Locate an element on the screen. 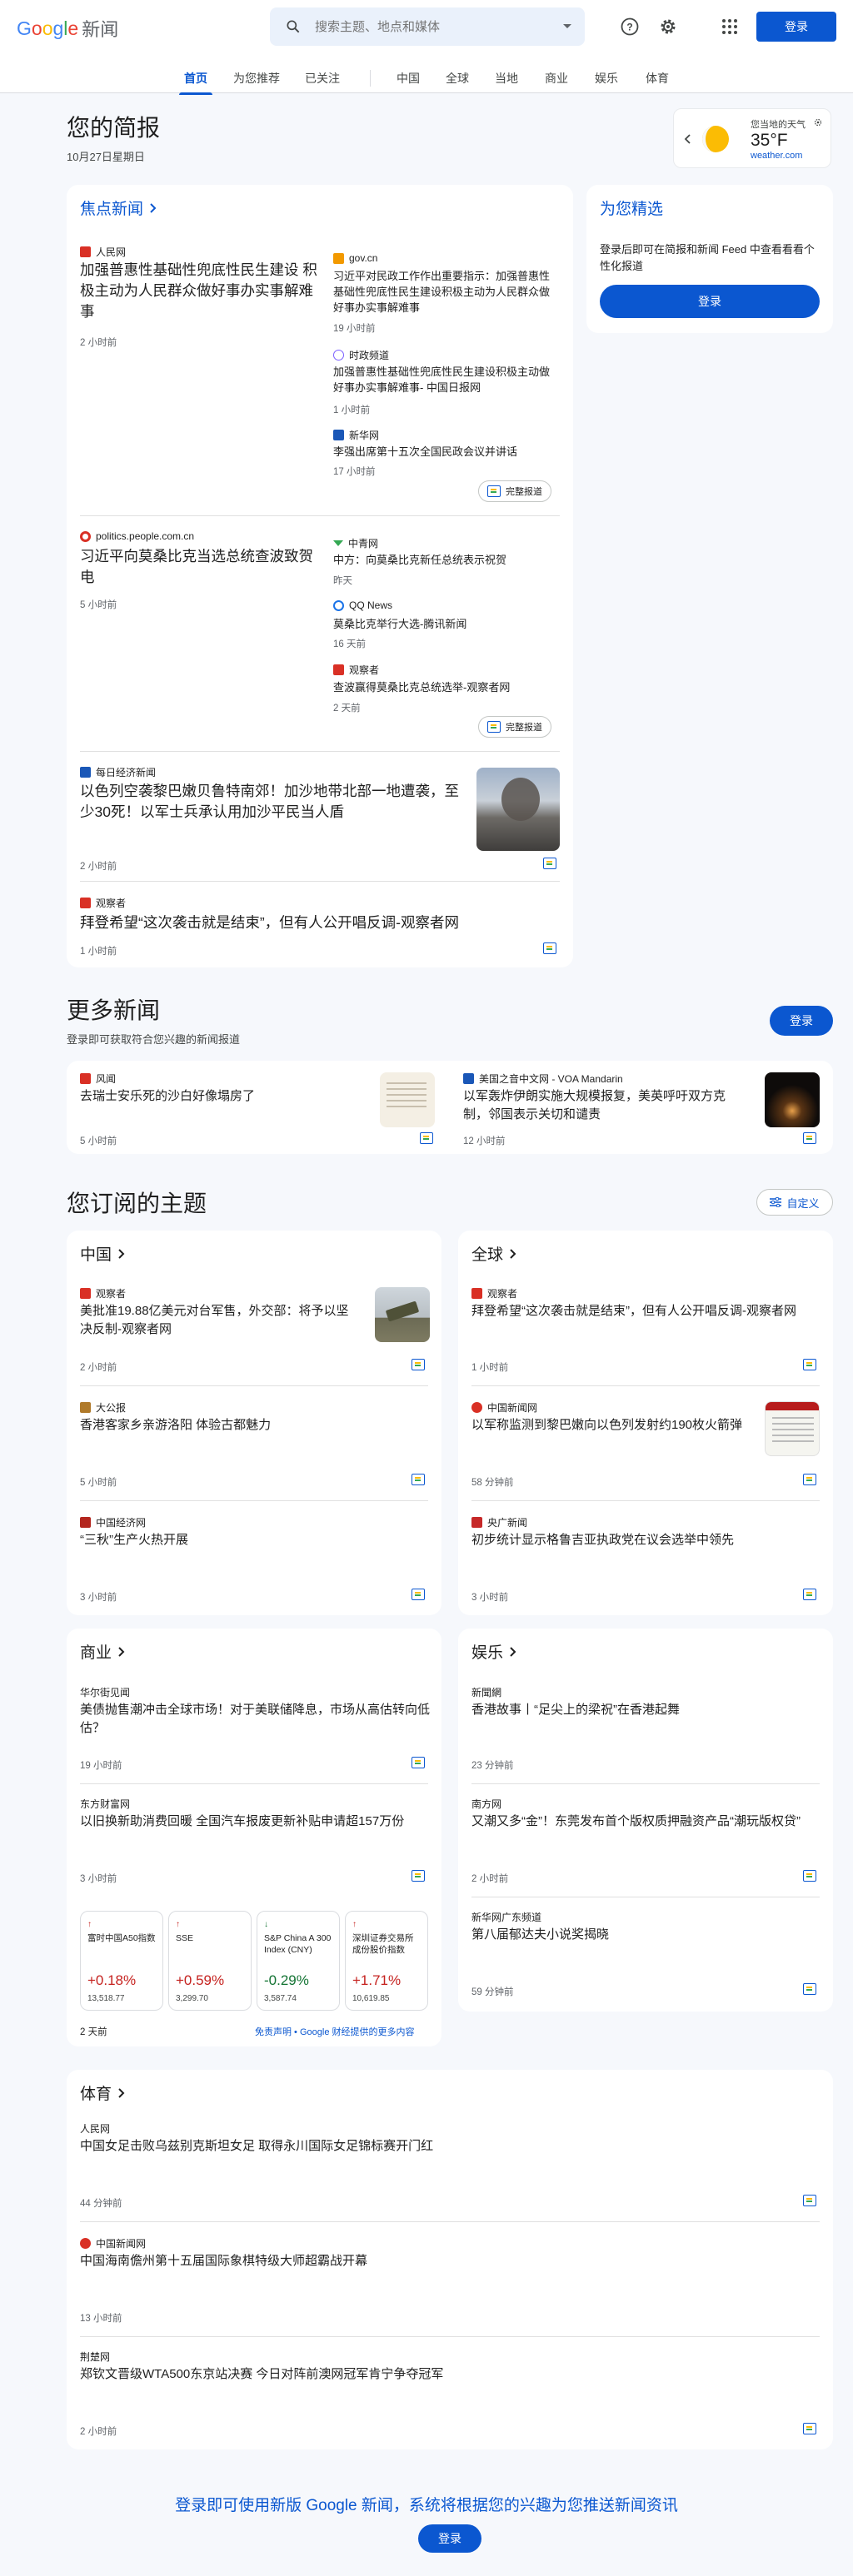 This screenshot has width=853, height=2576. weather-temperature: 35°F is located at coordinates (769, 140).